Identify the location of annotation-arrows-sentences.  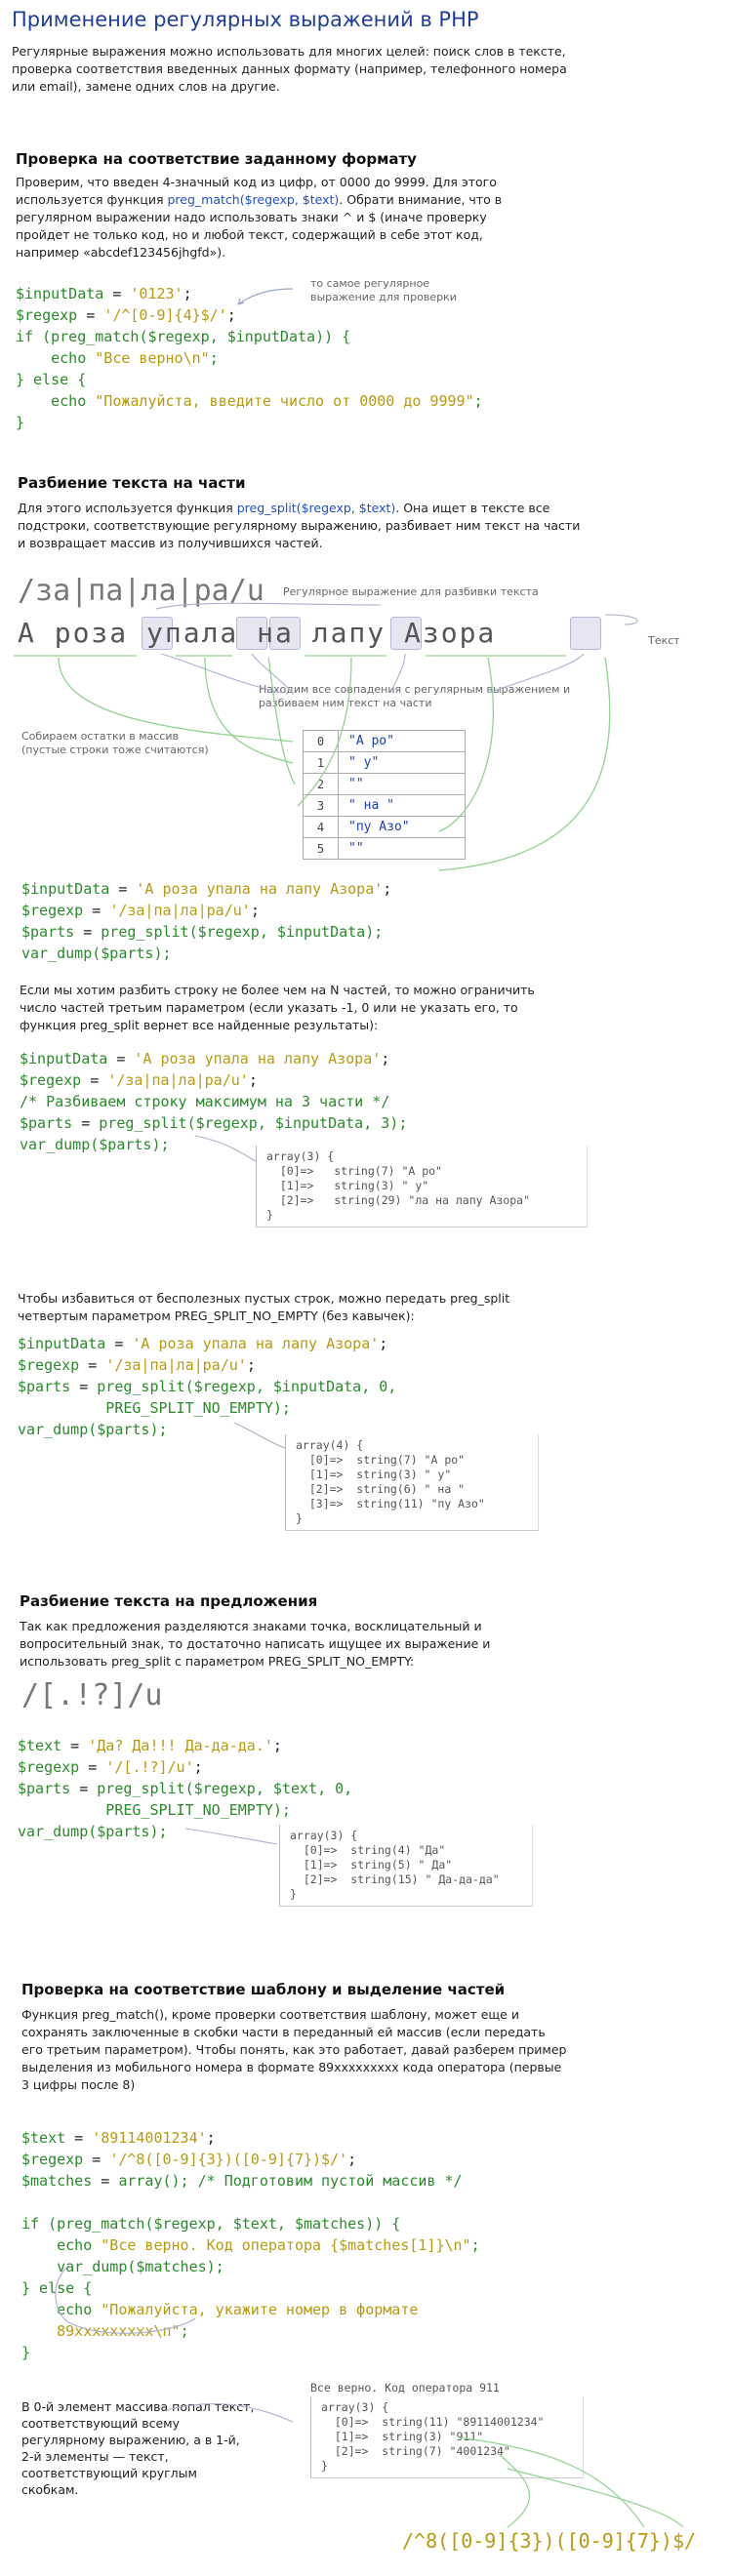
(231, 1836).